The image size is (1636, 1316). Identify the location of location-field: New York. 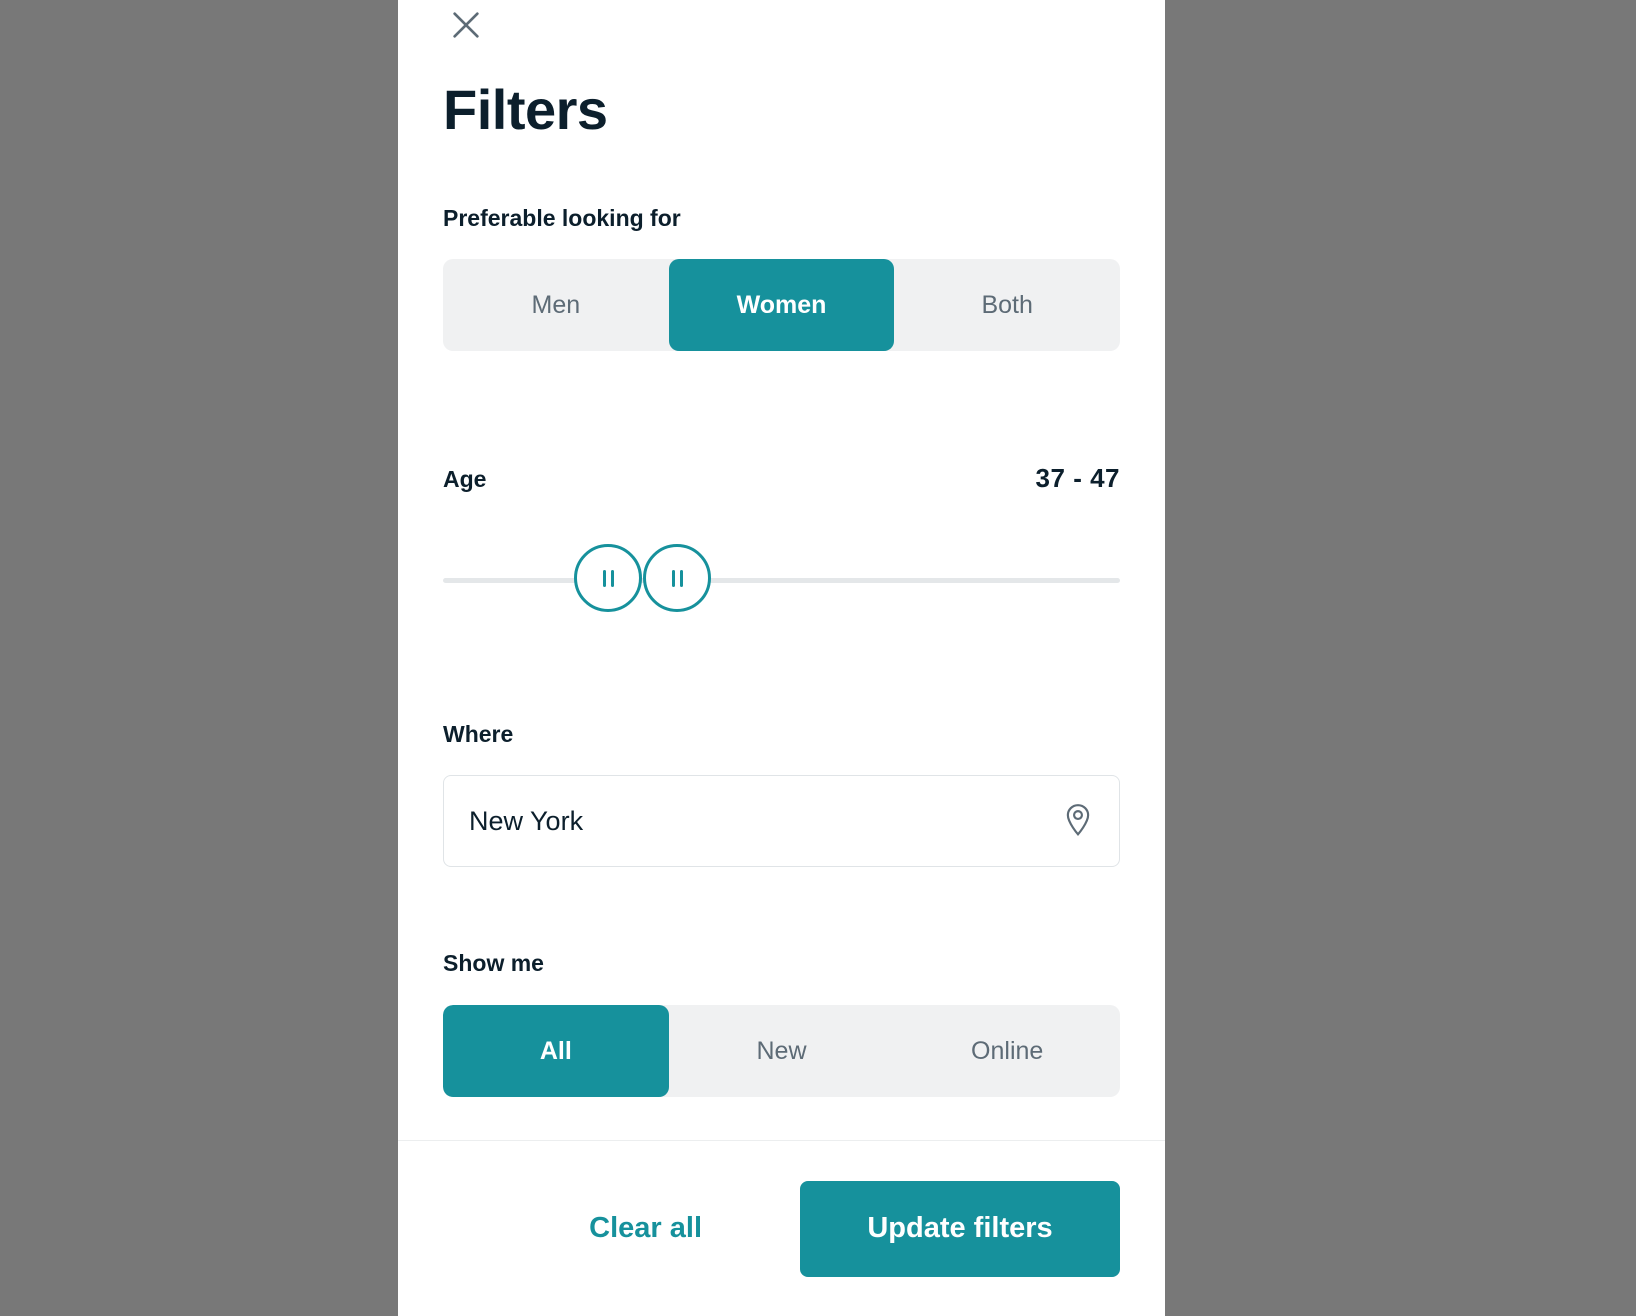
(781, 821).